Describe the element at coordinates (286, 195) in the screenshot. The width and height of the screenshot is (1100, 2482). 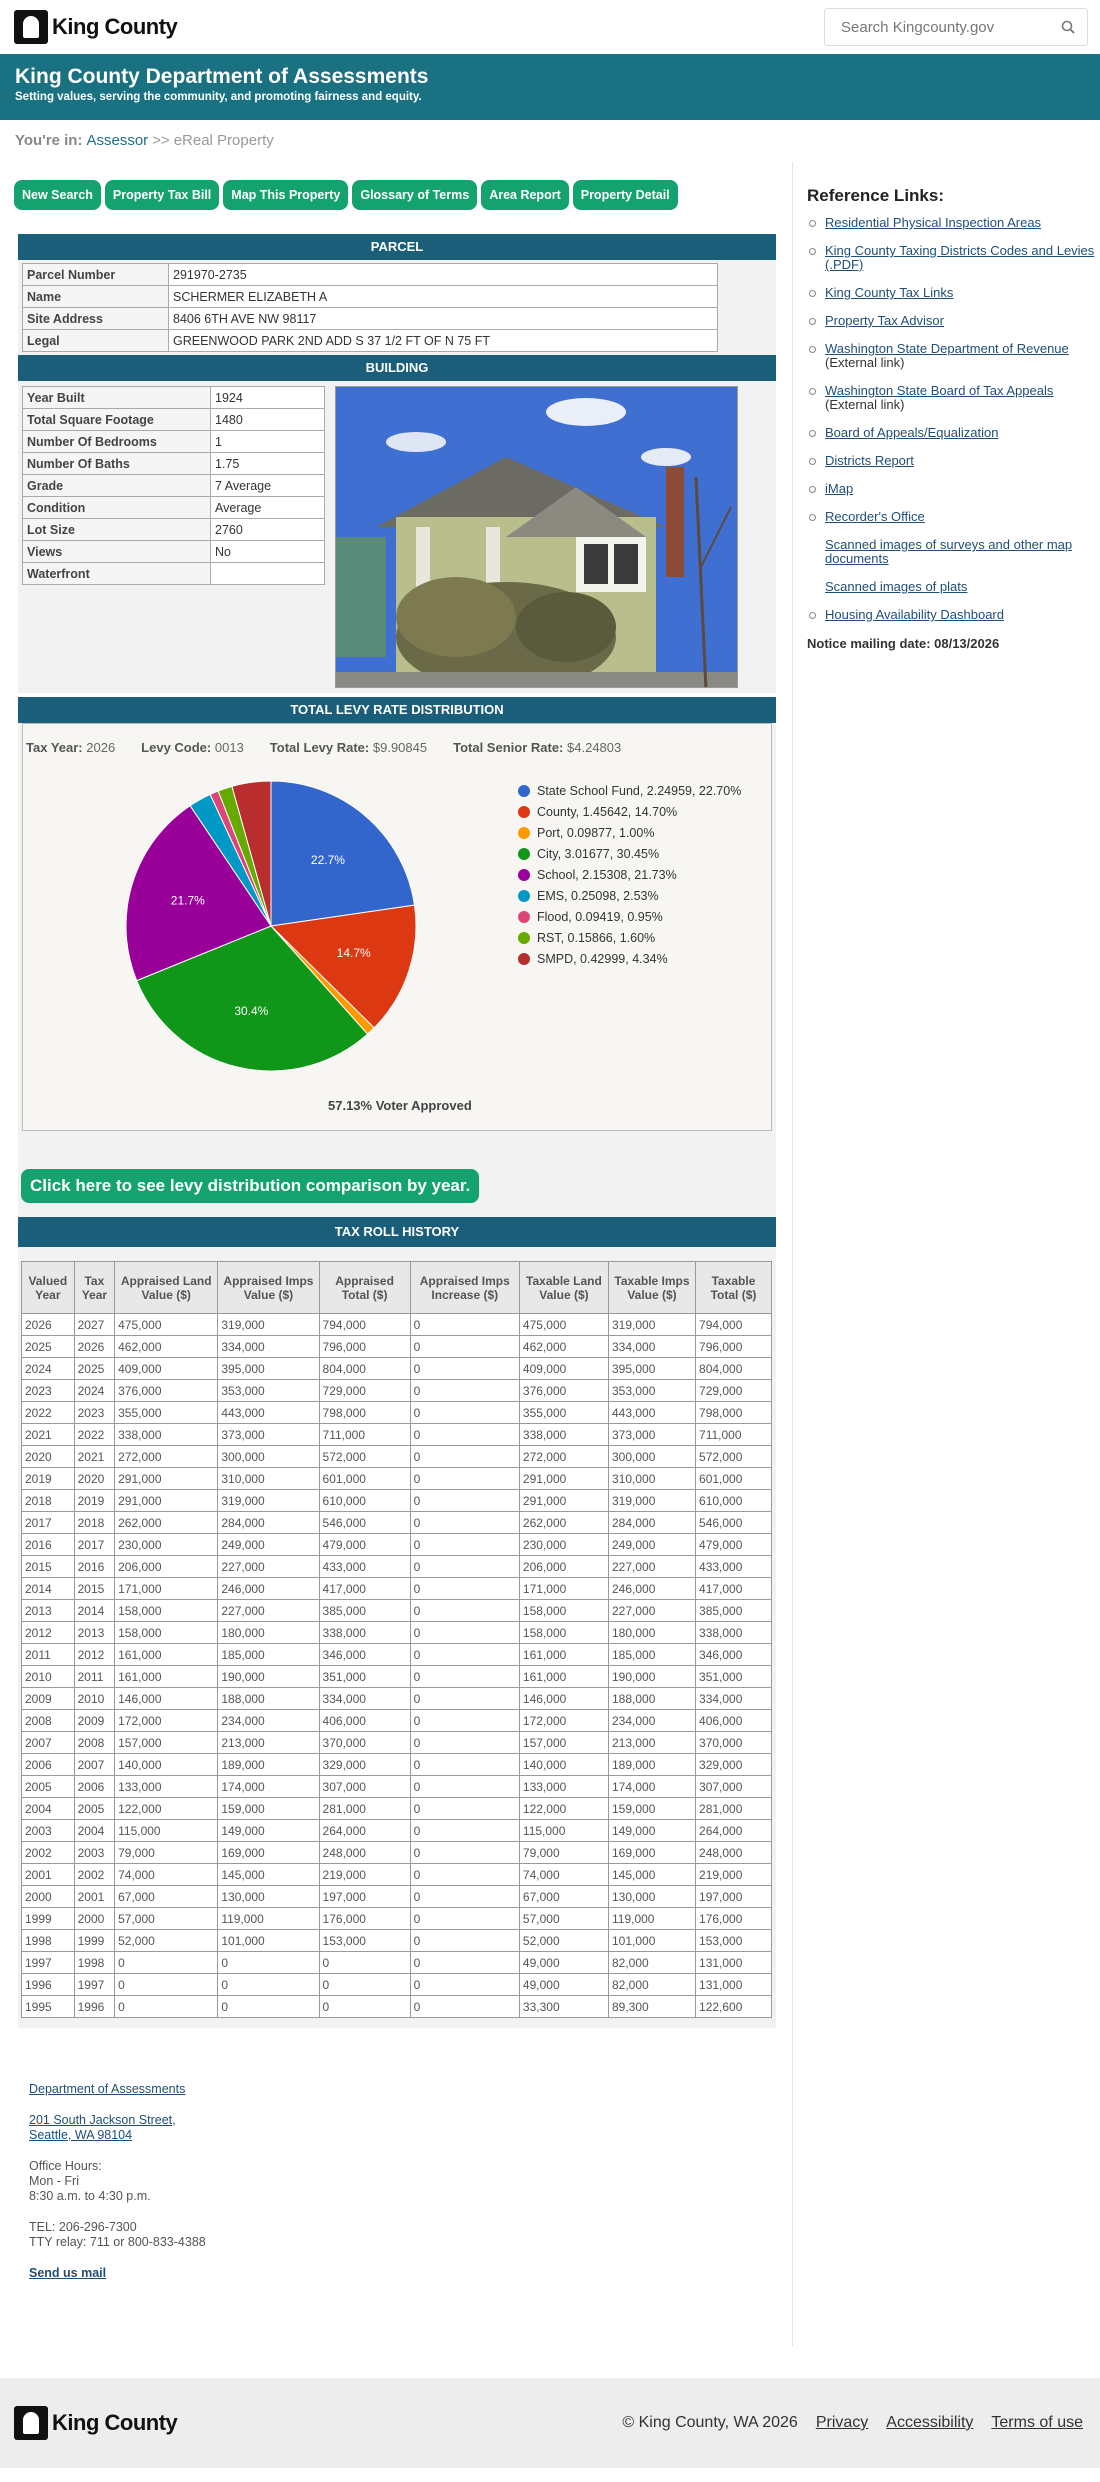
I see `map-this-property-button: Map This Property` at that location.